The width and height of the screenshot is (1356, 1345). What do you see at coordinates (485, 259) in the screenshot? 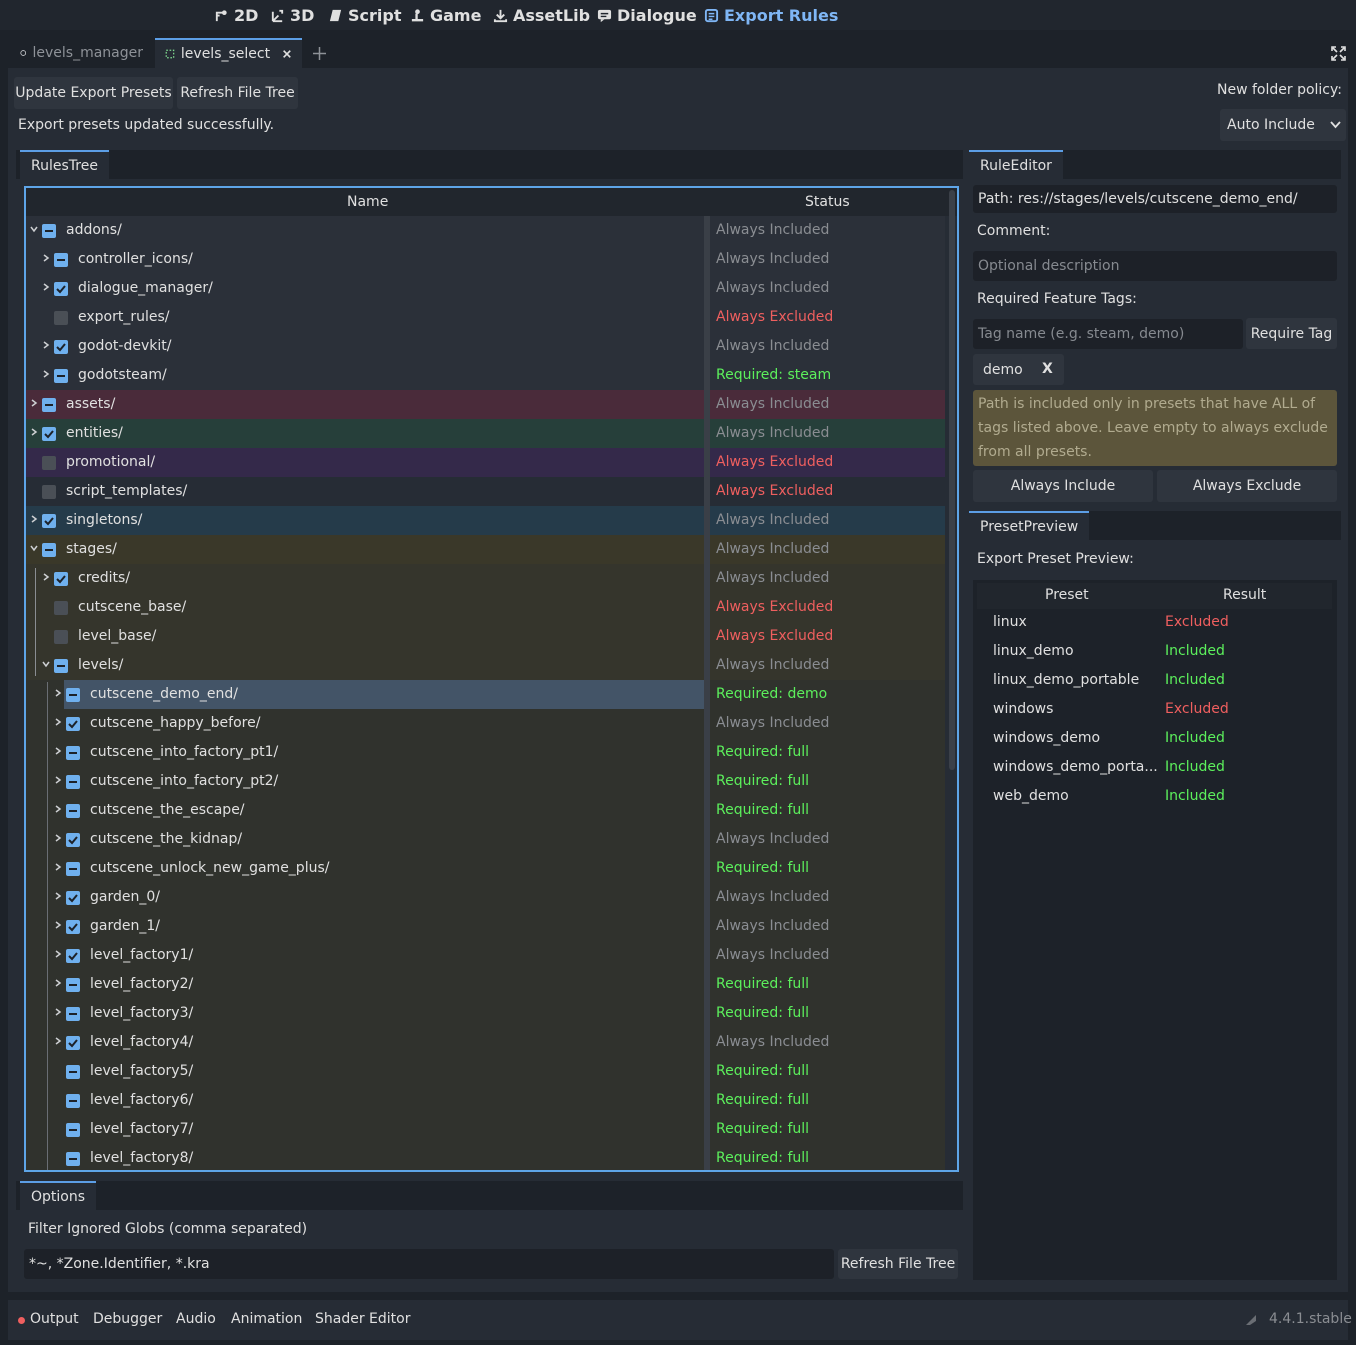
I see `tree-row: controller_icons/Always Included` at bounding box center [485, 259].